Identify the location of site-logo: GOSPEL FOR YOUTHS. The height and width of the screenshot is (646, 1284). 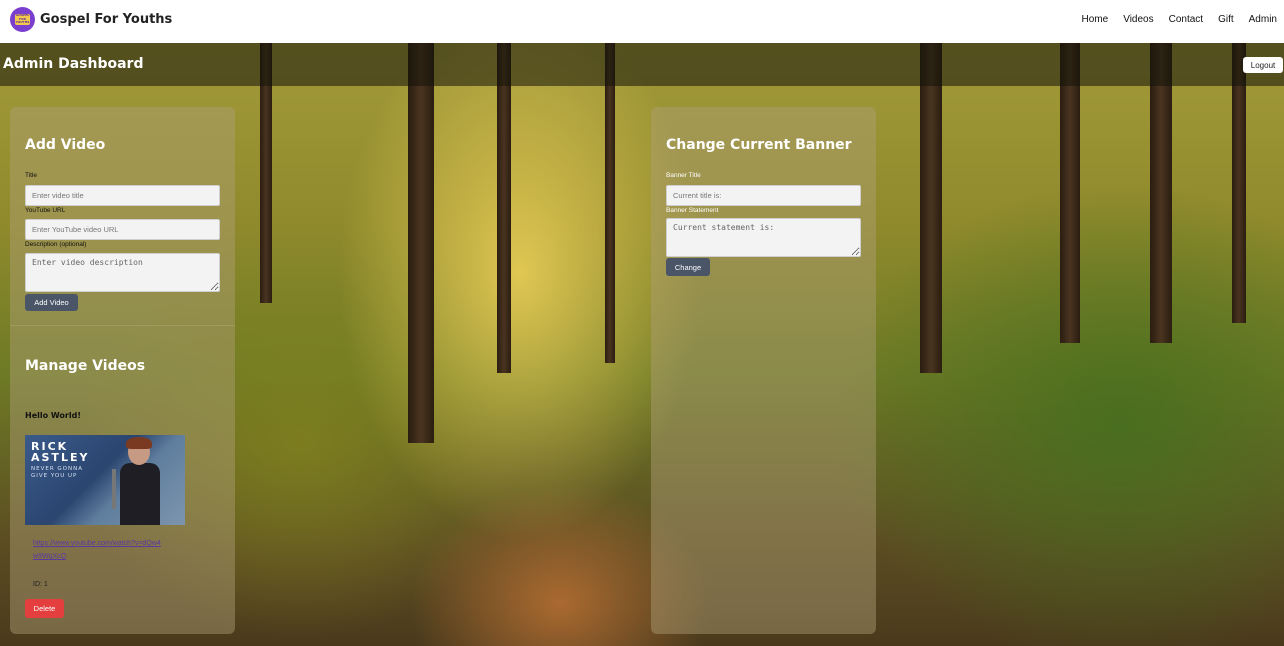
(22, 19).